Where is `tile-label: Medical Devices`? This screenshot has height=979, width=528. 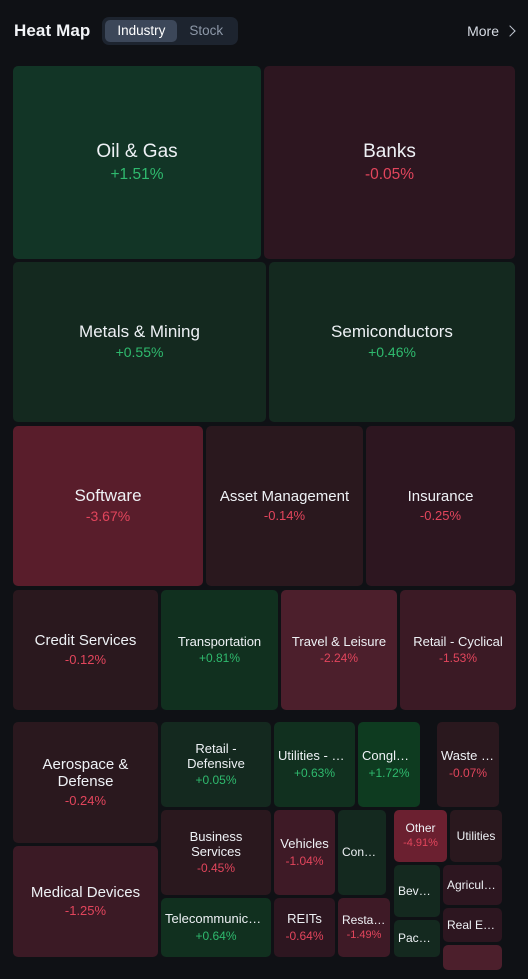 tile-label: Medical Devices is located at coordinates (85, 892).